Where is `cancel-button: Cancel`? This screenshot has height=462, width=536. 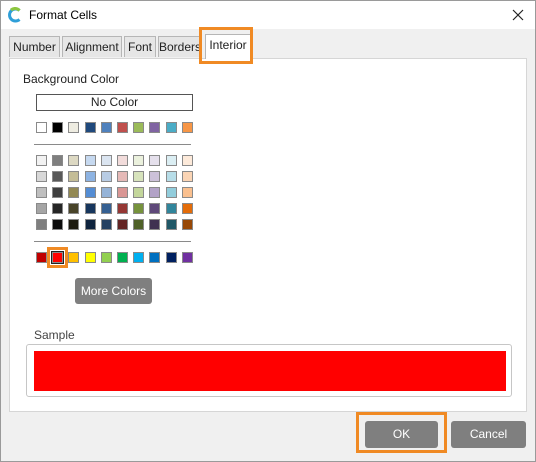
cancel-button: Cancel is located at coordinates (488, 434).